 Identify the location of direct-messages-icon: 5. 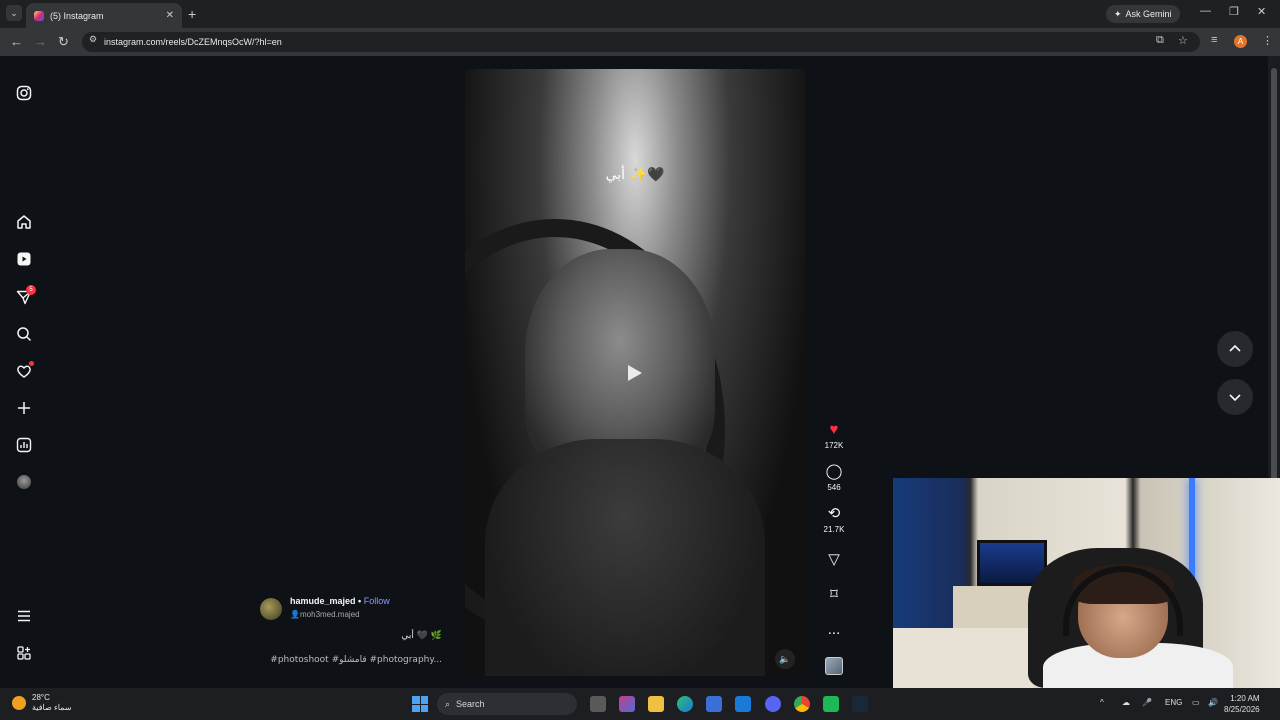
(25, 296).